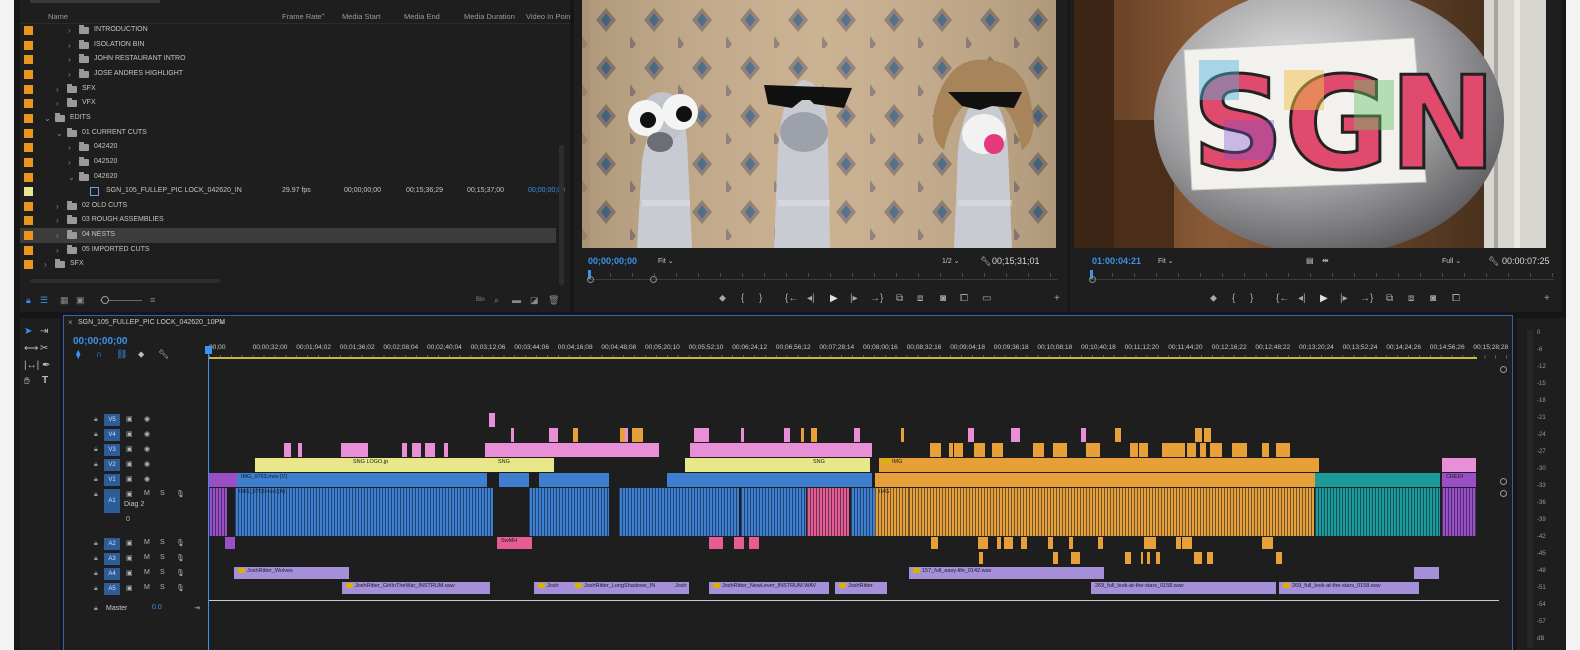 The height and width of the screenshot is (650, 1580). Describe the element at coordinates (288, 250) in the screenshot. I see `project-item: › 05 IMPORTED CUTS` at that location.